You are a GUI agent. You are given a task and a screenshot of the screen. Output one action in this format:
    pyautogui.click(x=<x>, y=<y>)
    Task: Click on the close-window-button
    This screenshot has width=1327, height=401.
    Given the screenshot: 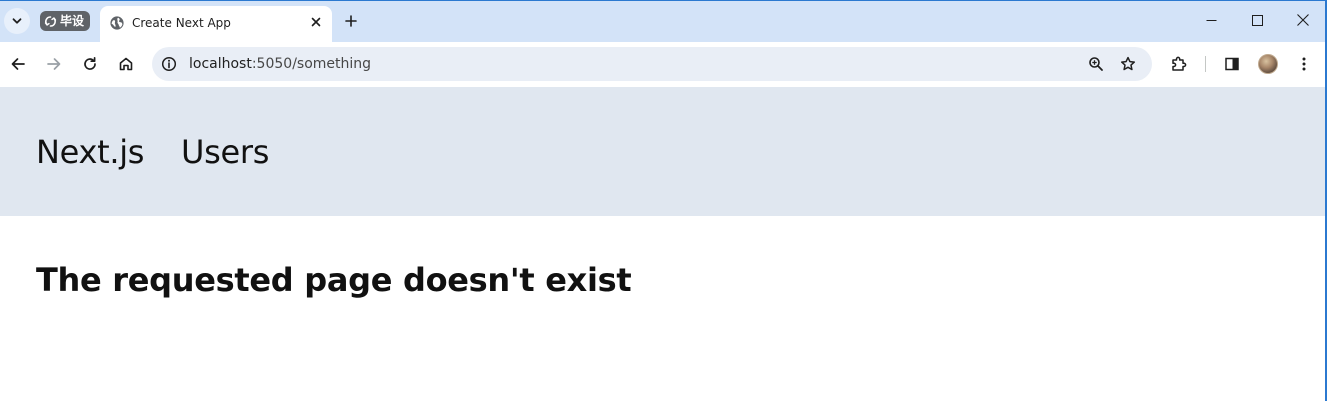 What is the action you would take?
    pyautogui.click(x=1303, y=20)
    